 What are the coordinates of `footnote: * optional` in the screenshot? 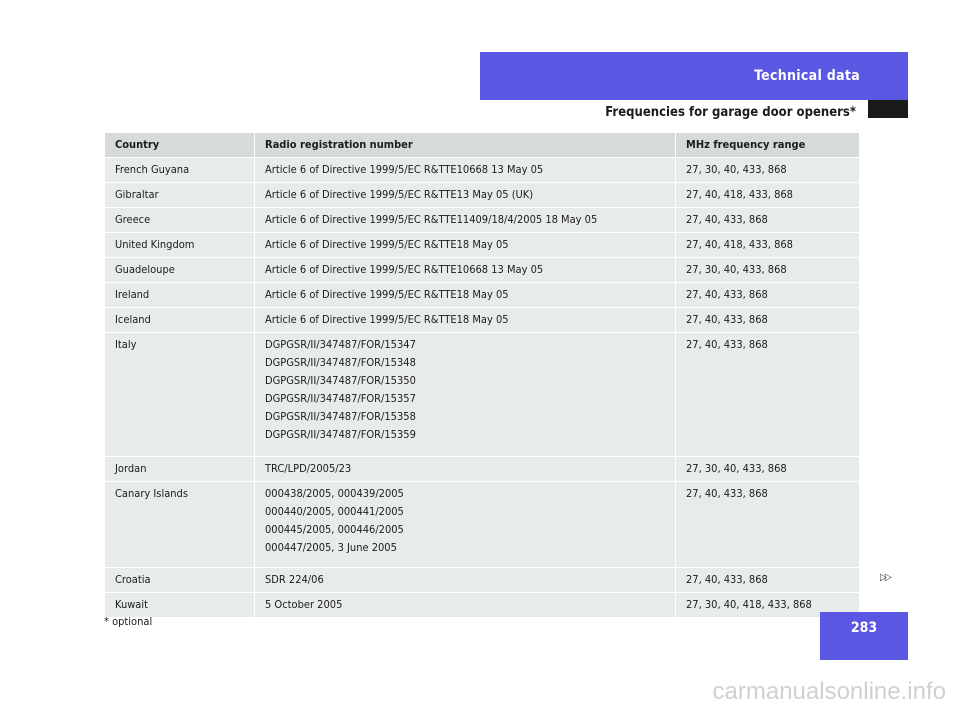 It's located at (128, 621).